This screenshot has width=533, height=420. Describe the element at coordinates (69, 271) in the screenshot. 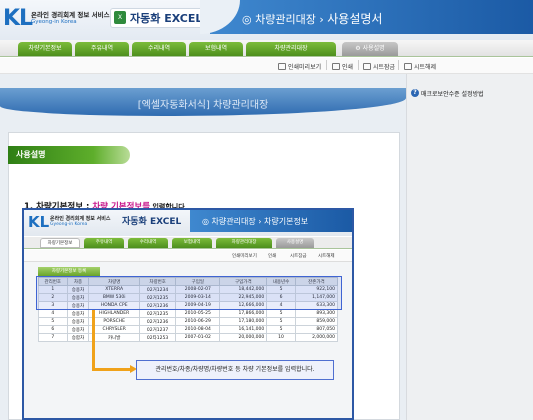

I see `embedded-register-button: 차량기본정보 등록` at that location.